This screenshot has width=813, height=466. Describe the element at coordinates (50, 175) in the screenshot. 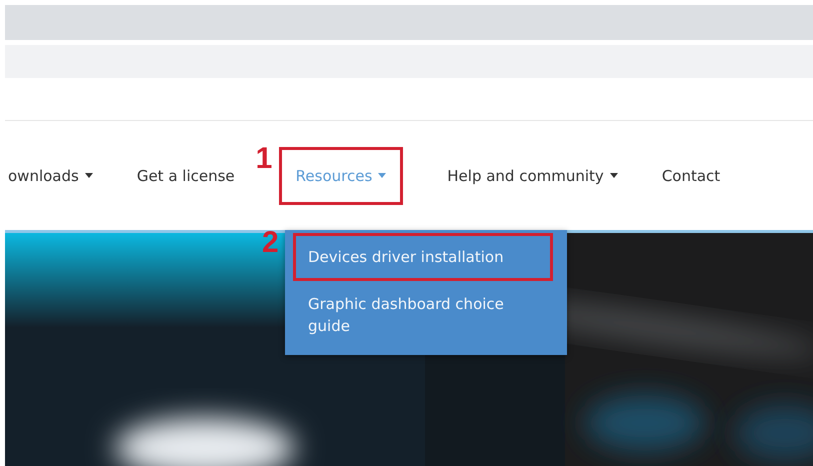

I see `nav-link: ownloads` at that location.